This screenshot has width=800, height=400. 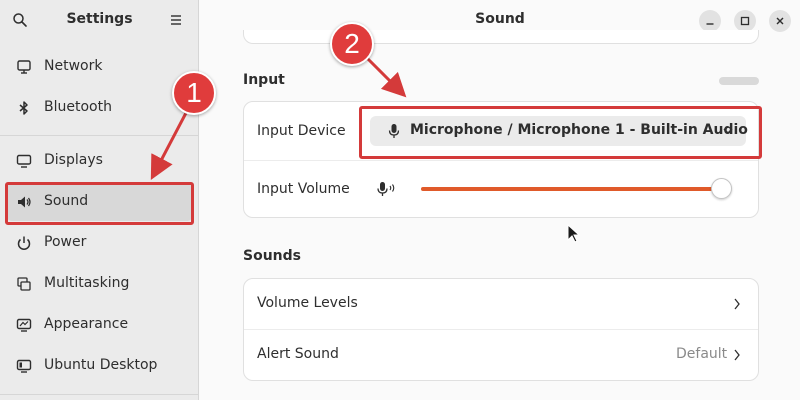 What do you see at coordinates (352, 44) in the screenshot?
I see `annotation-badge-2: 2` at bounding box center [352, 44].